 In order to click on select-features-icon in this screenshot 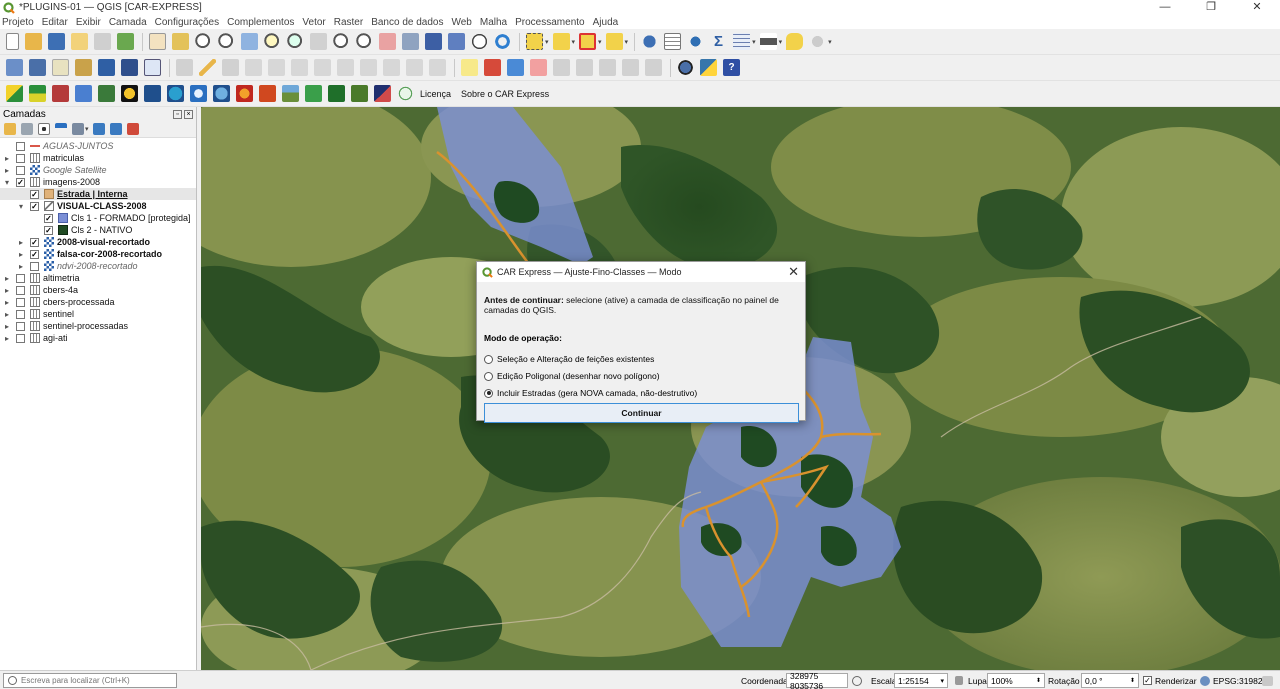, I will do `click(534, 41)`.